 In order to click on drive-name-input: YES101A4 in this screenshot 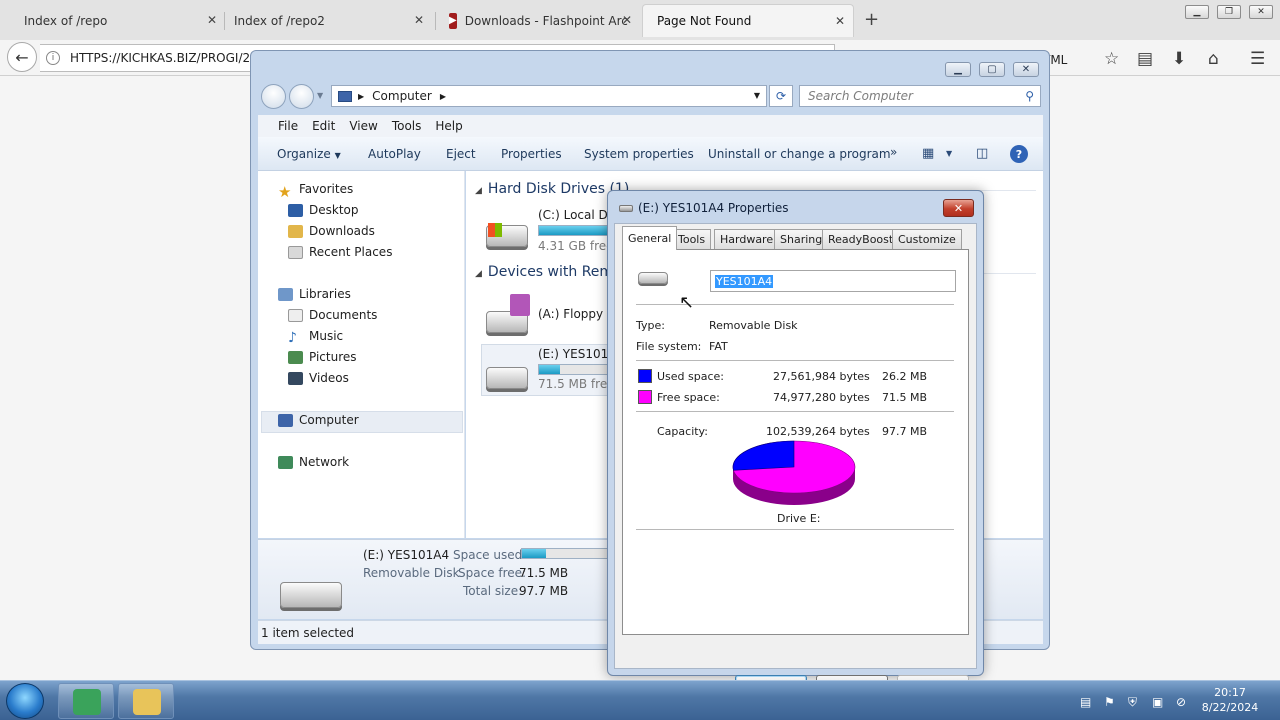, I will do `click(833, 281)`.